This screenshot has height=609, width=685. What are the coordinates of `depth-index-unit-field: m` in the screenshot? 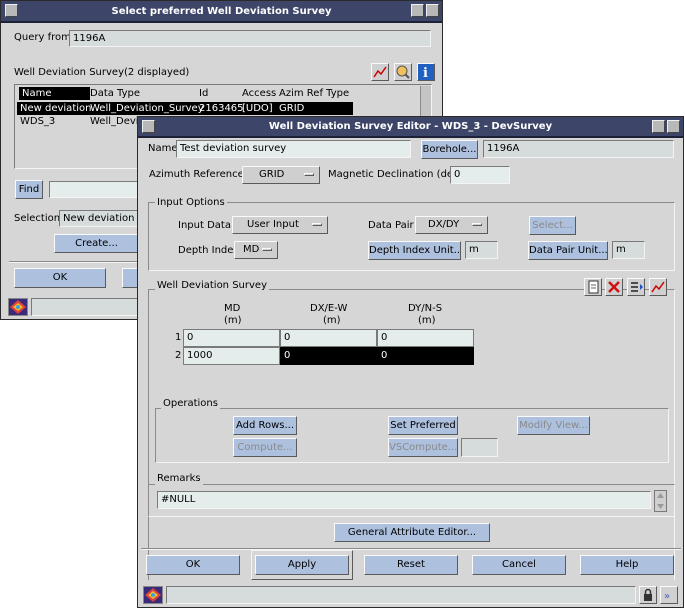 It's located at (481, 250).